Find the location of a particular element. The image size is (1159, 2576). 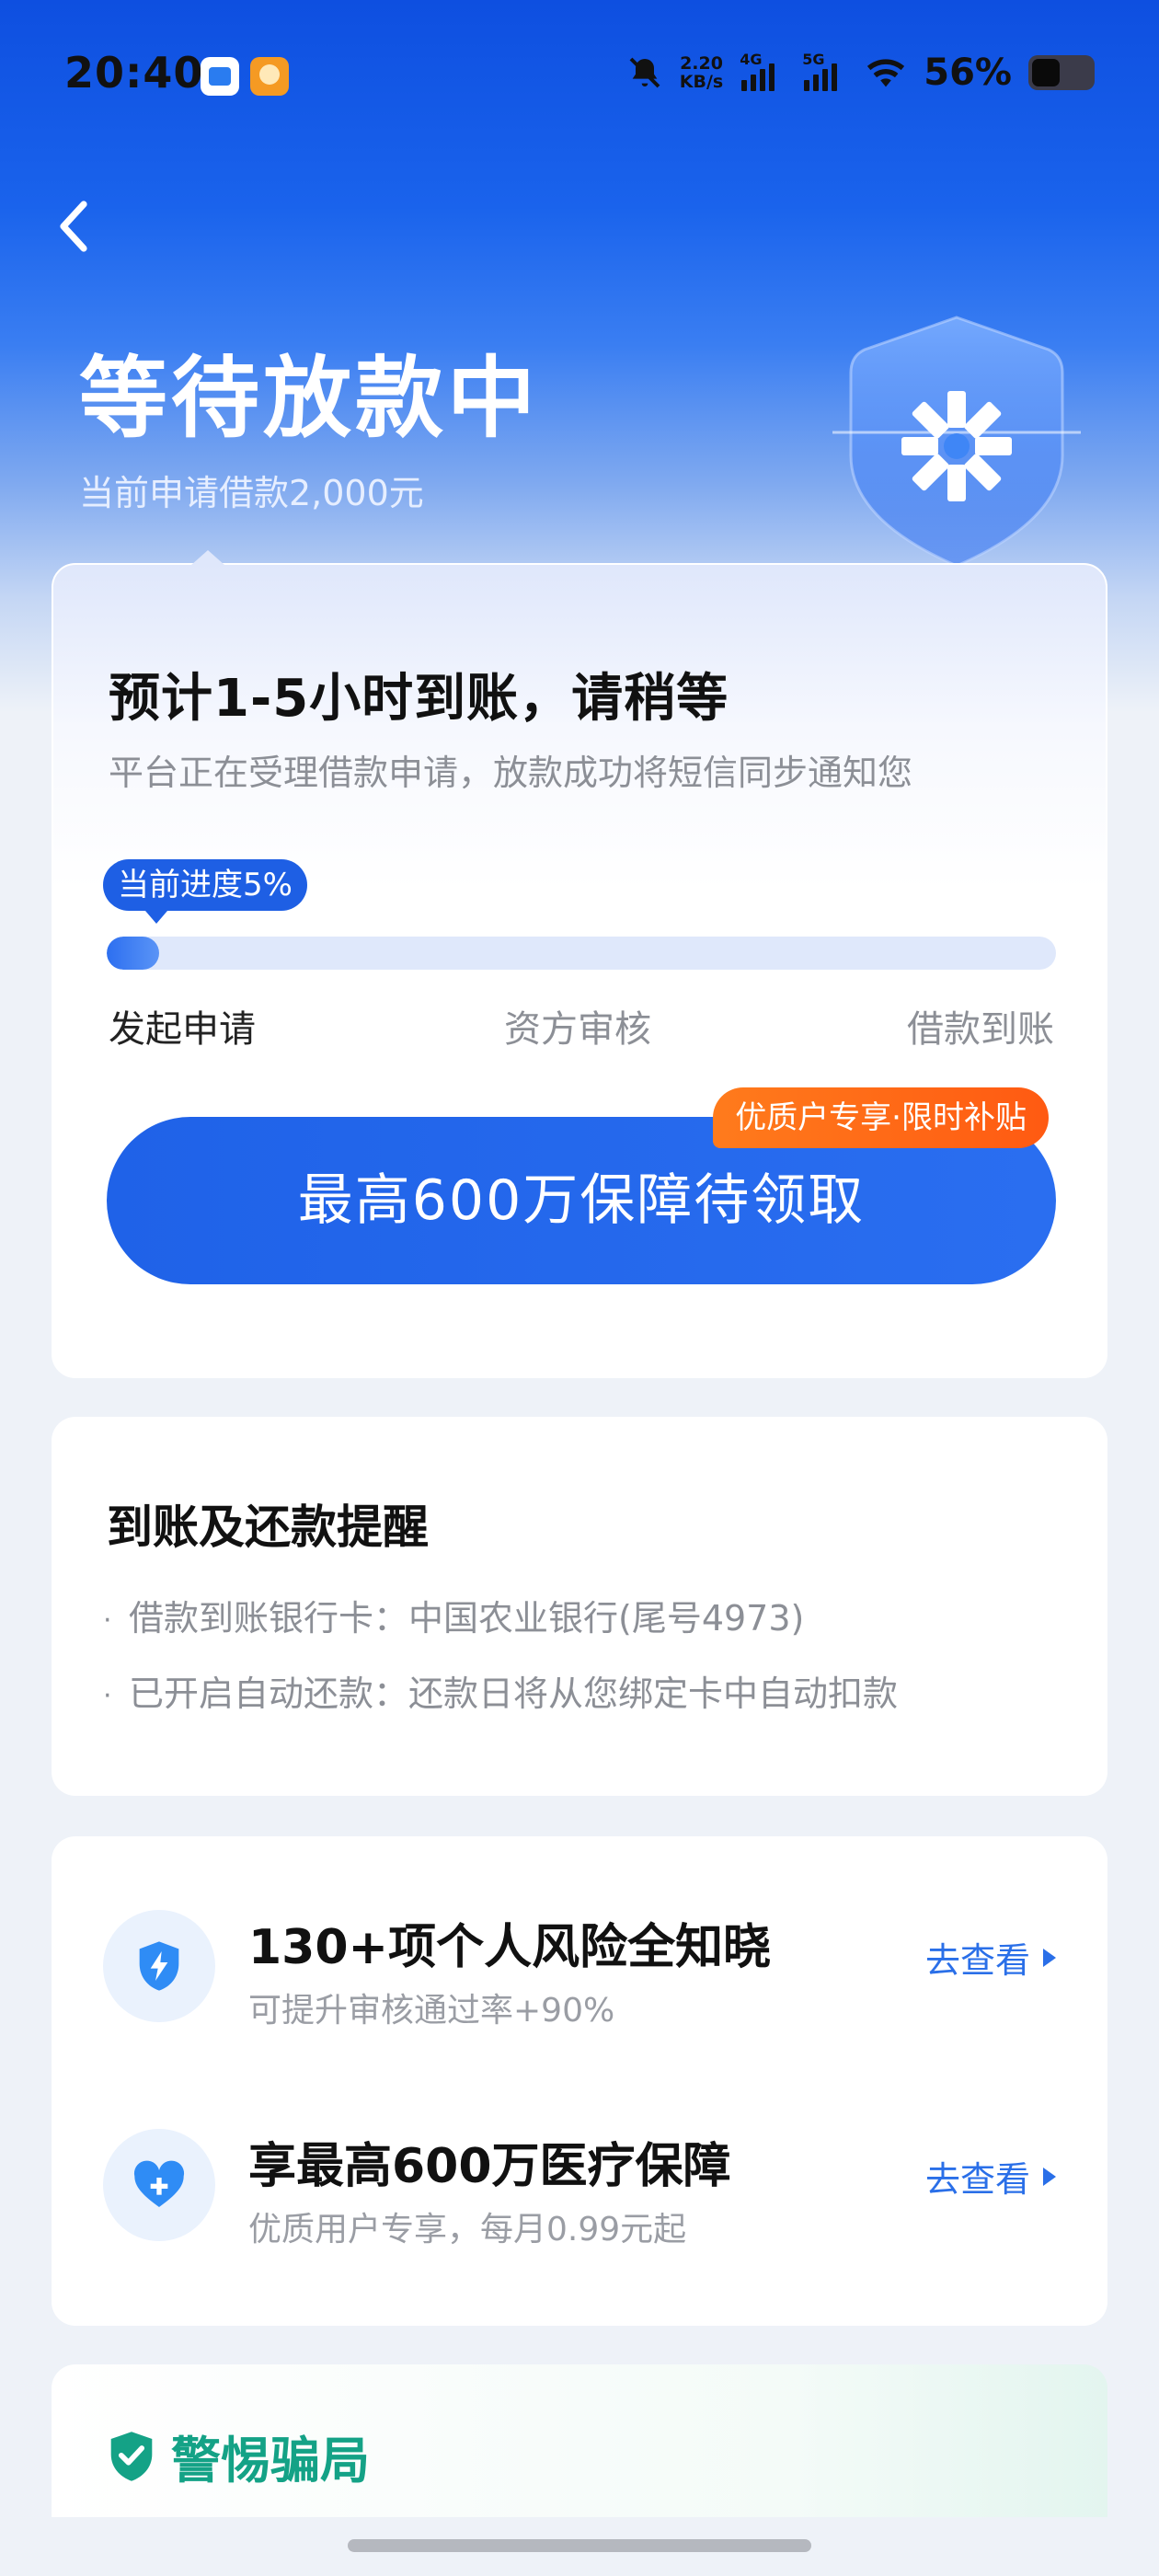

eta-description: 平台正在受理借款申请，放款成功将短信同步通知您 is located at coordinates (511, 773).